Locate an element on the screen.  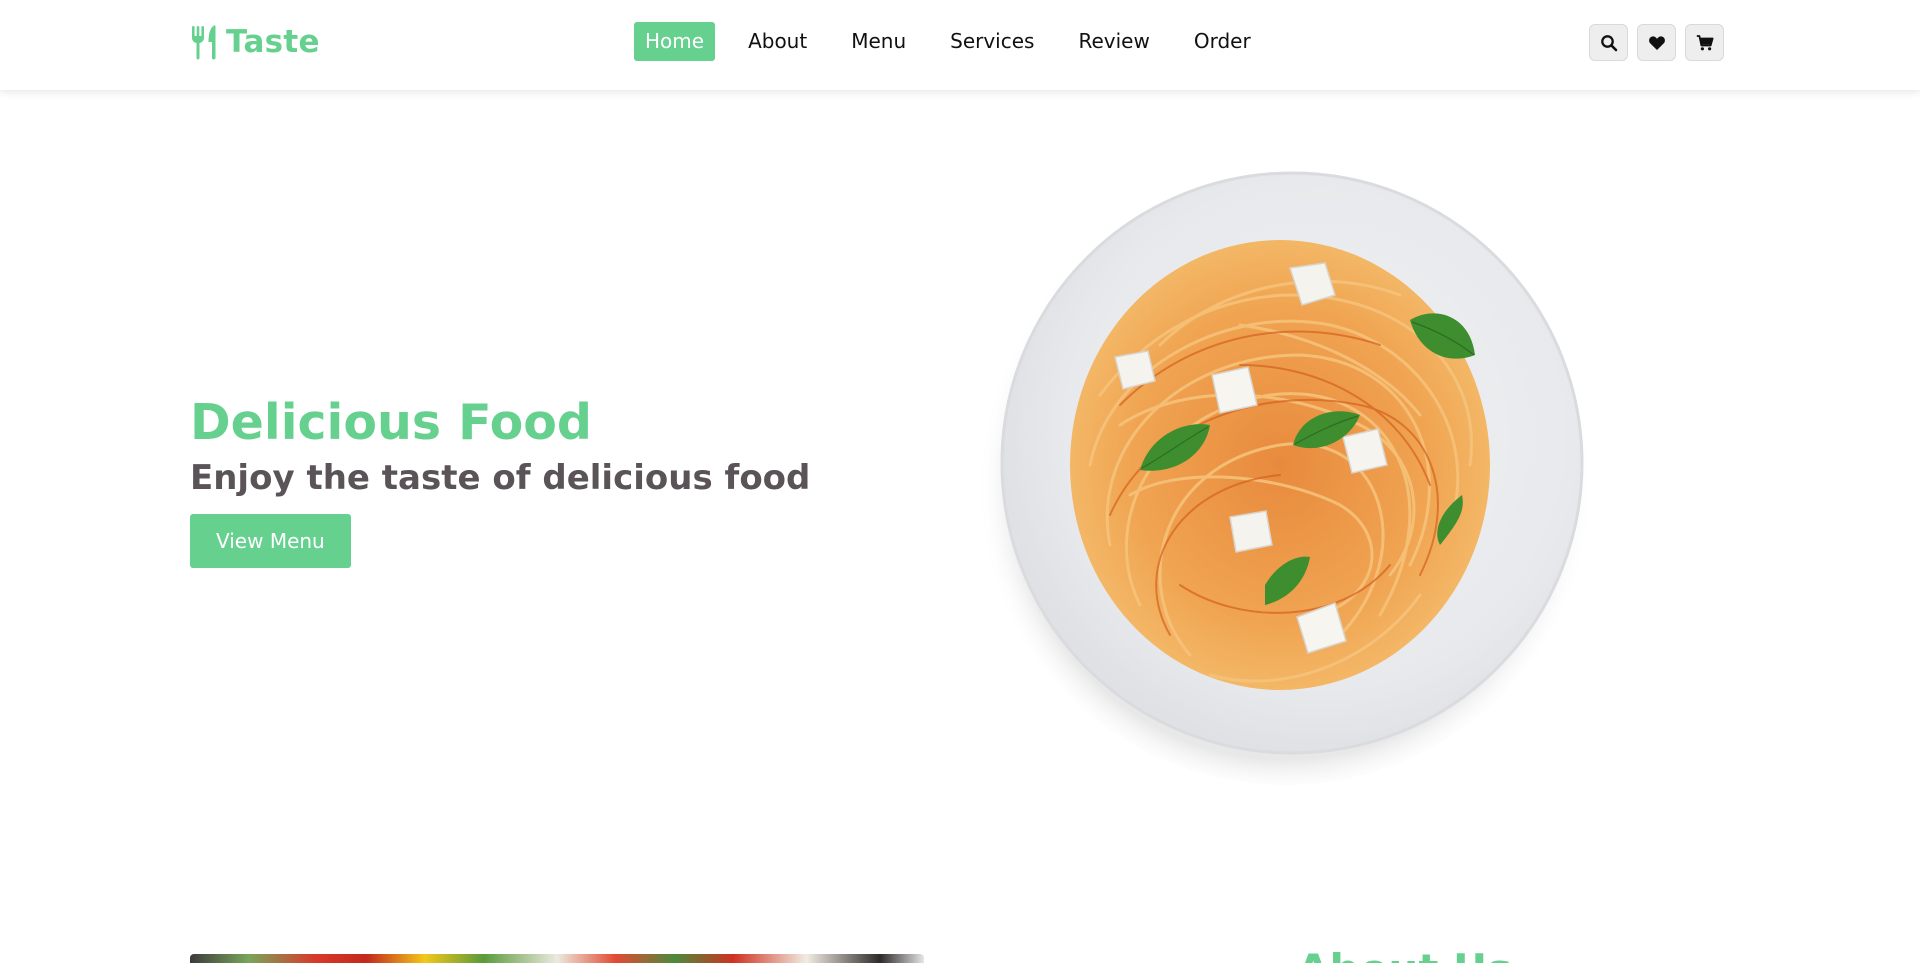
hero-subtitle: Enjoy the taste of delicious food is located at coordinates (500, 478).